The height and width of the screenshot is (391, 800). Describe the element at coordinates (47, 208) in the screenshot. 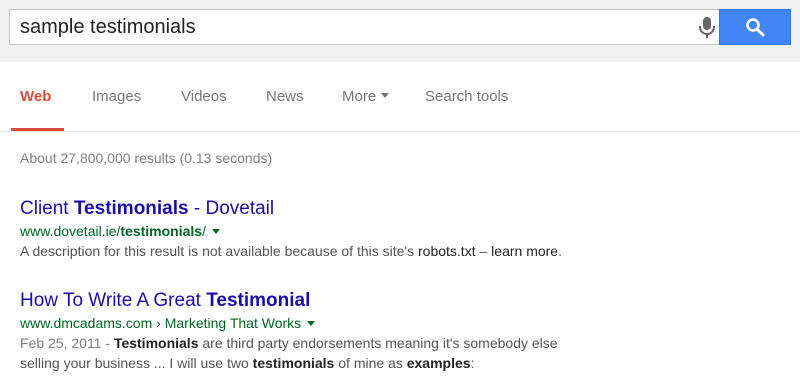

I see `title-text: Client` at that location.